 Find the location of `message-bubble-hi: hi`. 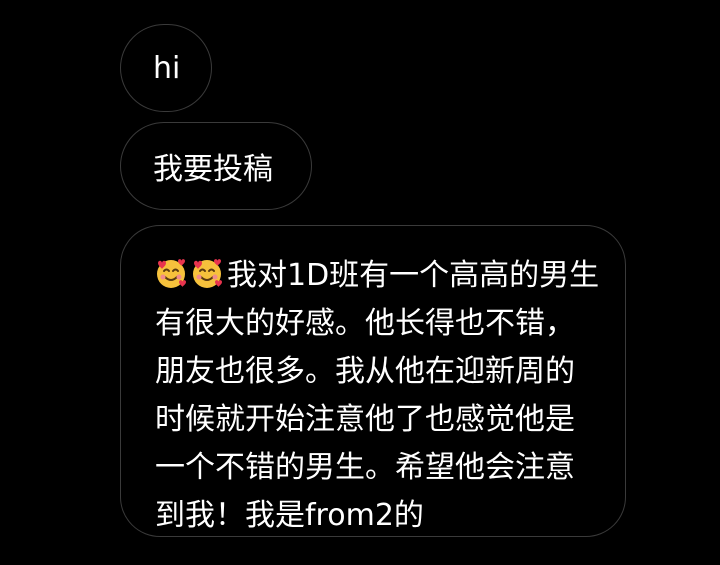

message-bubble-hi: hi is located at coordinates (166, 68).